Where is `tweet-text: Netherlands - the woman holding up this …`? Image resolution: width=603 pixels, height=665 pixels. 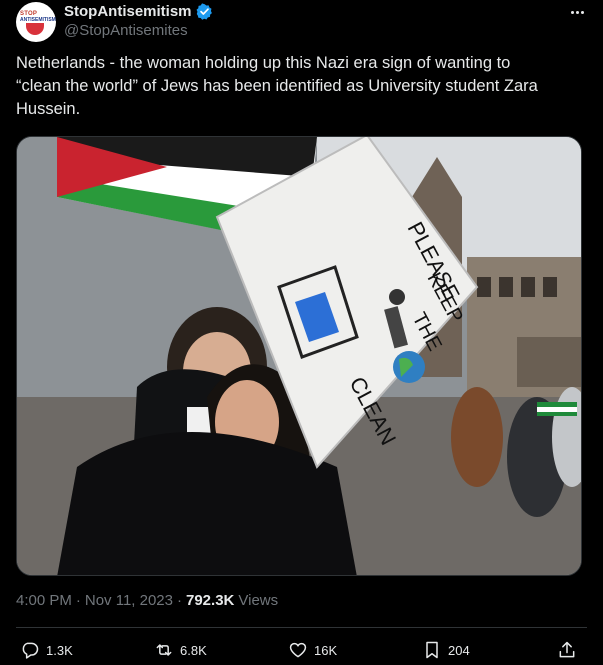
tweet-text: Netherlands - the woman holding up this … is located at coordinates (277, 86).